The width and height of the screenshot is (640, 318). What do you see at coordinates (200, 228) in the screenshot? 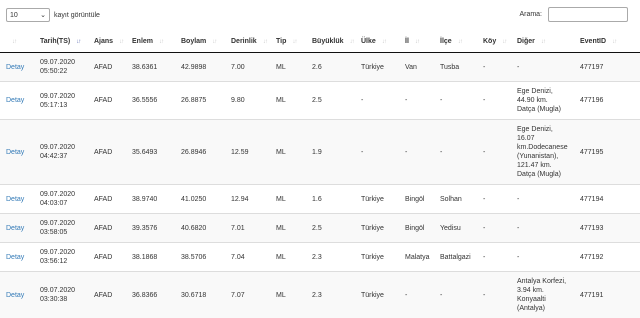
I see `lon-cell: 40.6820` at bounding box center [200, 228].